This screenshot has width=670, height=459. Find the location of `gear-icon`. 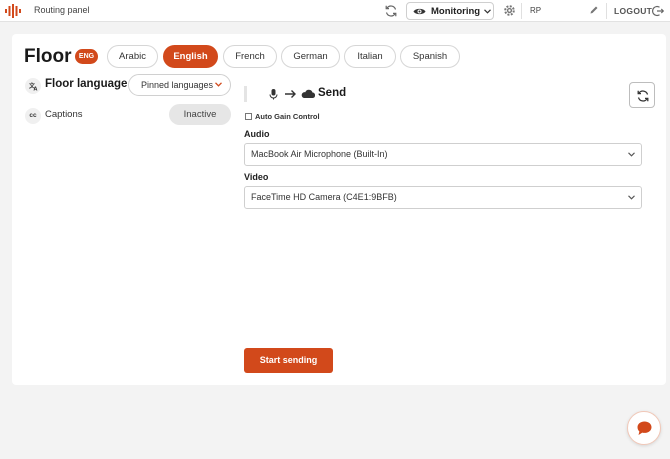

gear-icon is located at coordinates (509, 10).